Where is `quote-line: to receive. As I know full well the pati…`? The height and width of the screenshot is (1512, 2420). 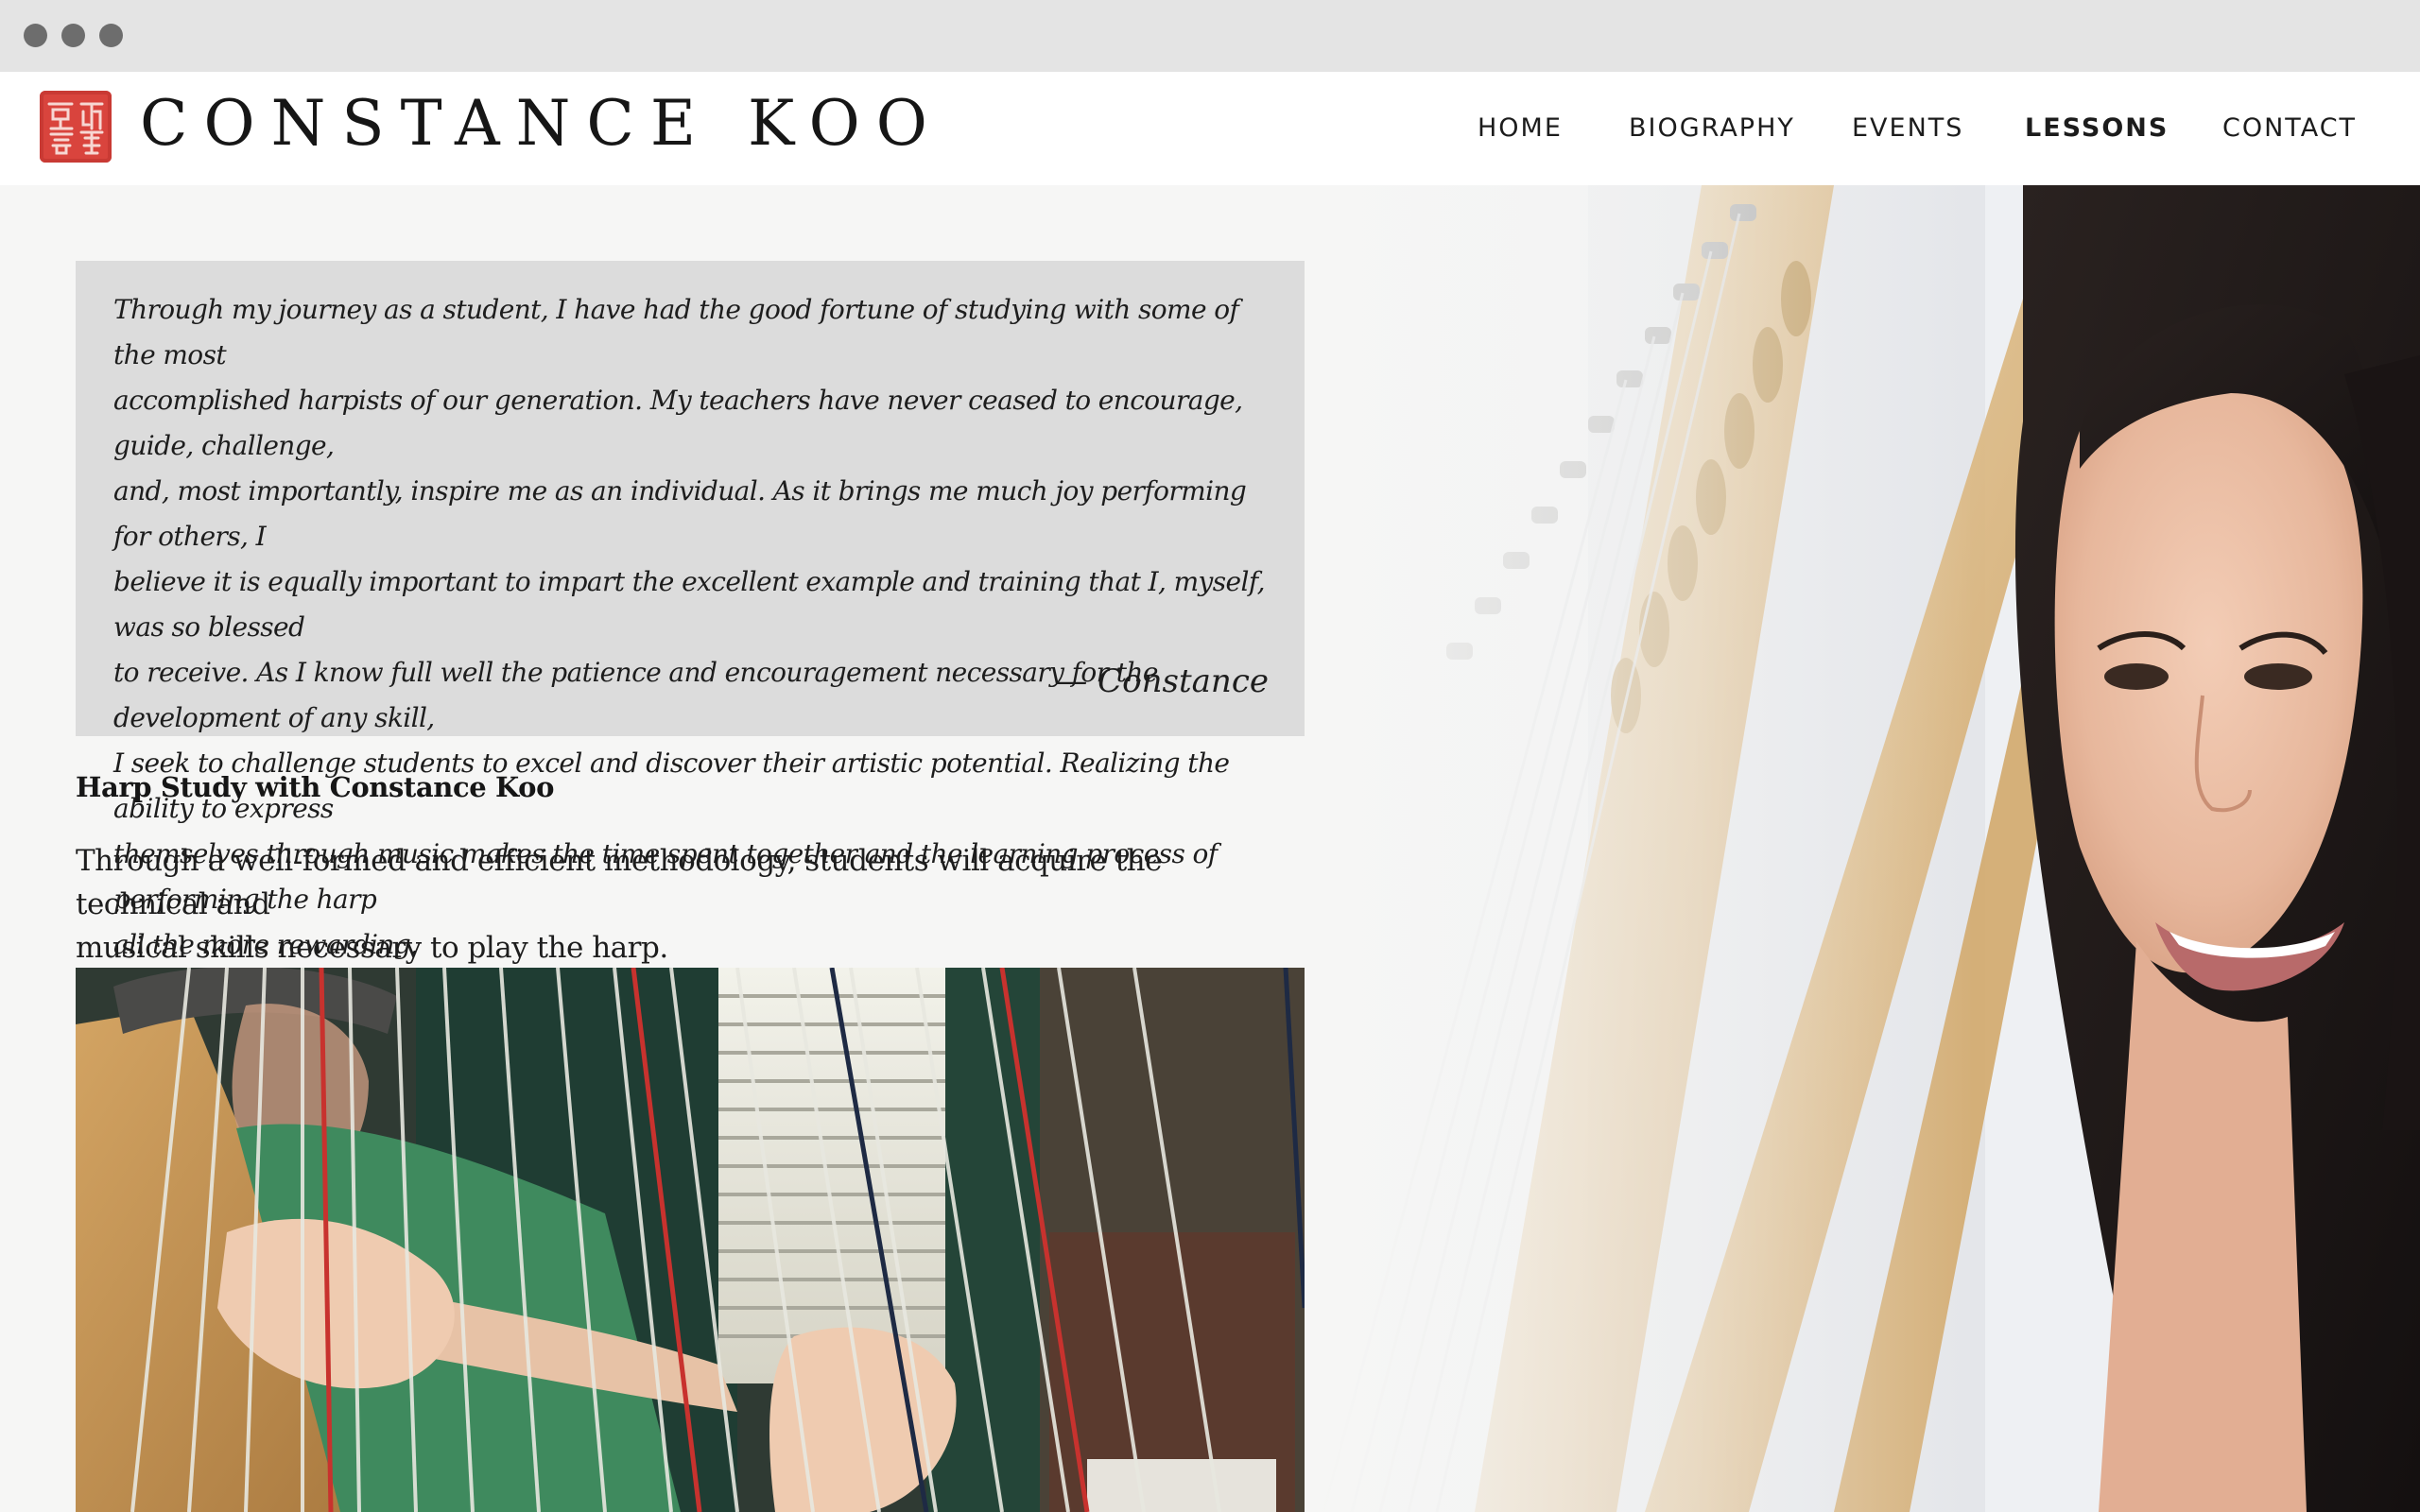
quote-line: to receive. As I know full well the pati… is located at coordinates (635, 695).